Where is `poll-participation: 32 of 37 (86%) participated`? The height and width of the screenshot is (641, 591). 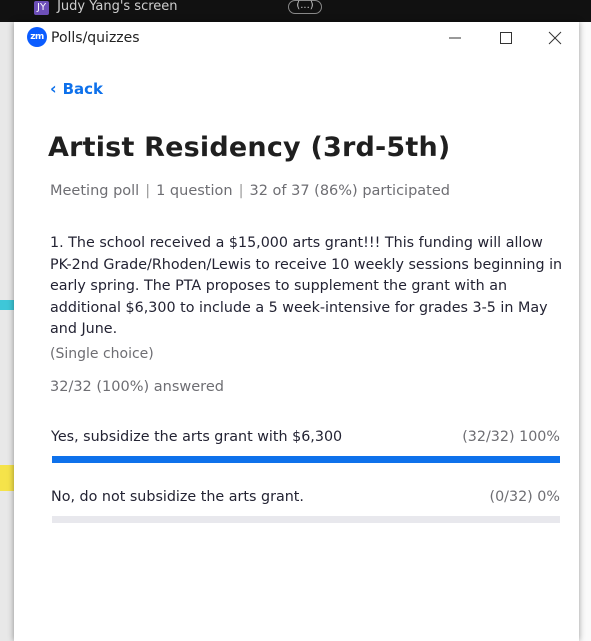 poll-participation: 32 of 37 (86%) participated is located at coordinates (349, 191).